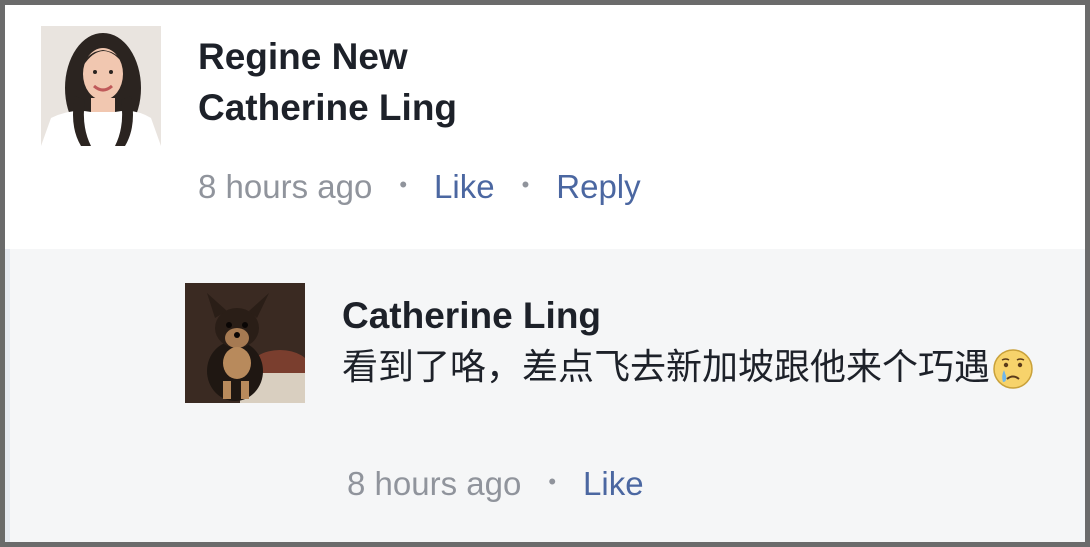 This screenshot has width=1090, height=547. I want to click on comment-meta: 8 hours ago • Like • Reply, so click(419, 188).